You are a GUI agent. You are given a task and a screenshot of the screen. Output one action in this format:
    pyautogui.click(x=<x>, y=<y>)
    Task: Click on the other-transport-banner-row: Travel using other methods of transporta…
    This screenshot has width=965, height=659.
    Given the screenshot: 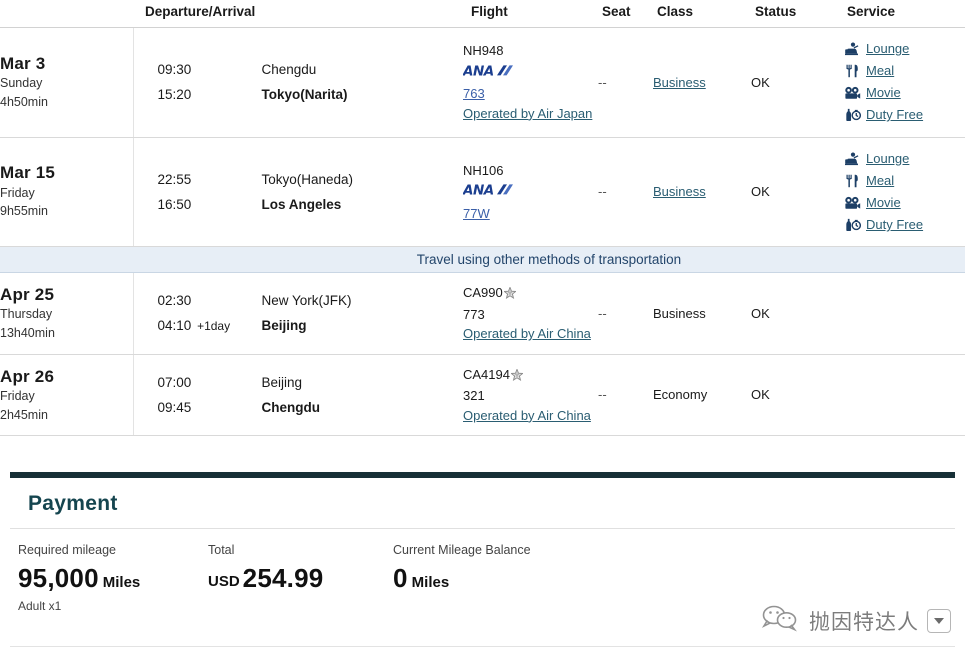 What is the action you would take?
    pyautogui.click(x=482, y=260)
    